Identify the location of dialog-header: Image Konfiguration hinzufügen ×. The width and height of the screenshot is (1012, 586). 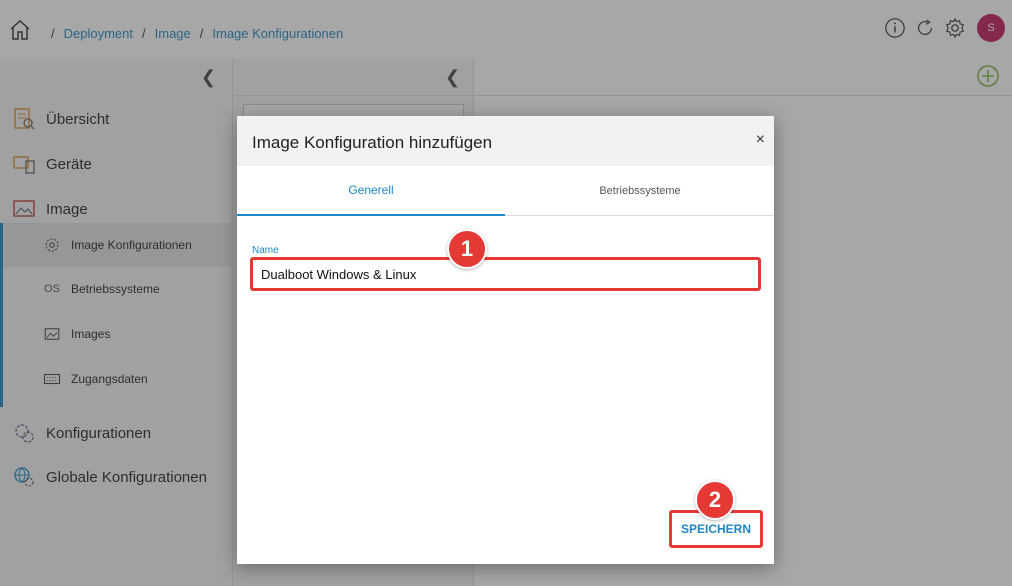
(505, 141).